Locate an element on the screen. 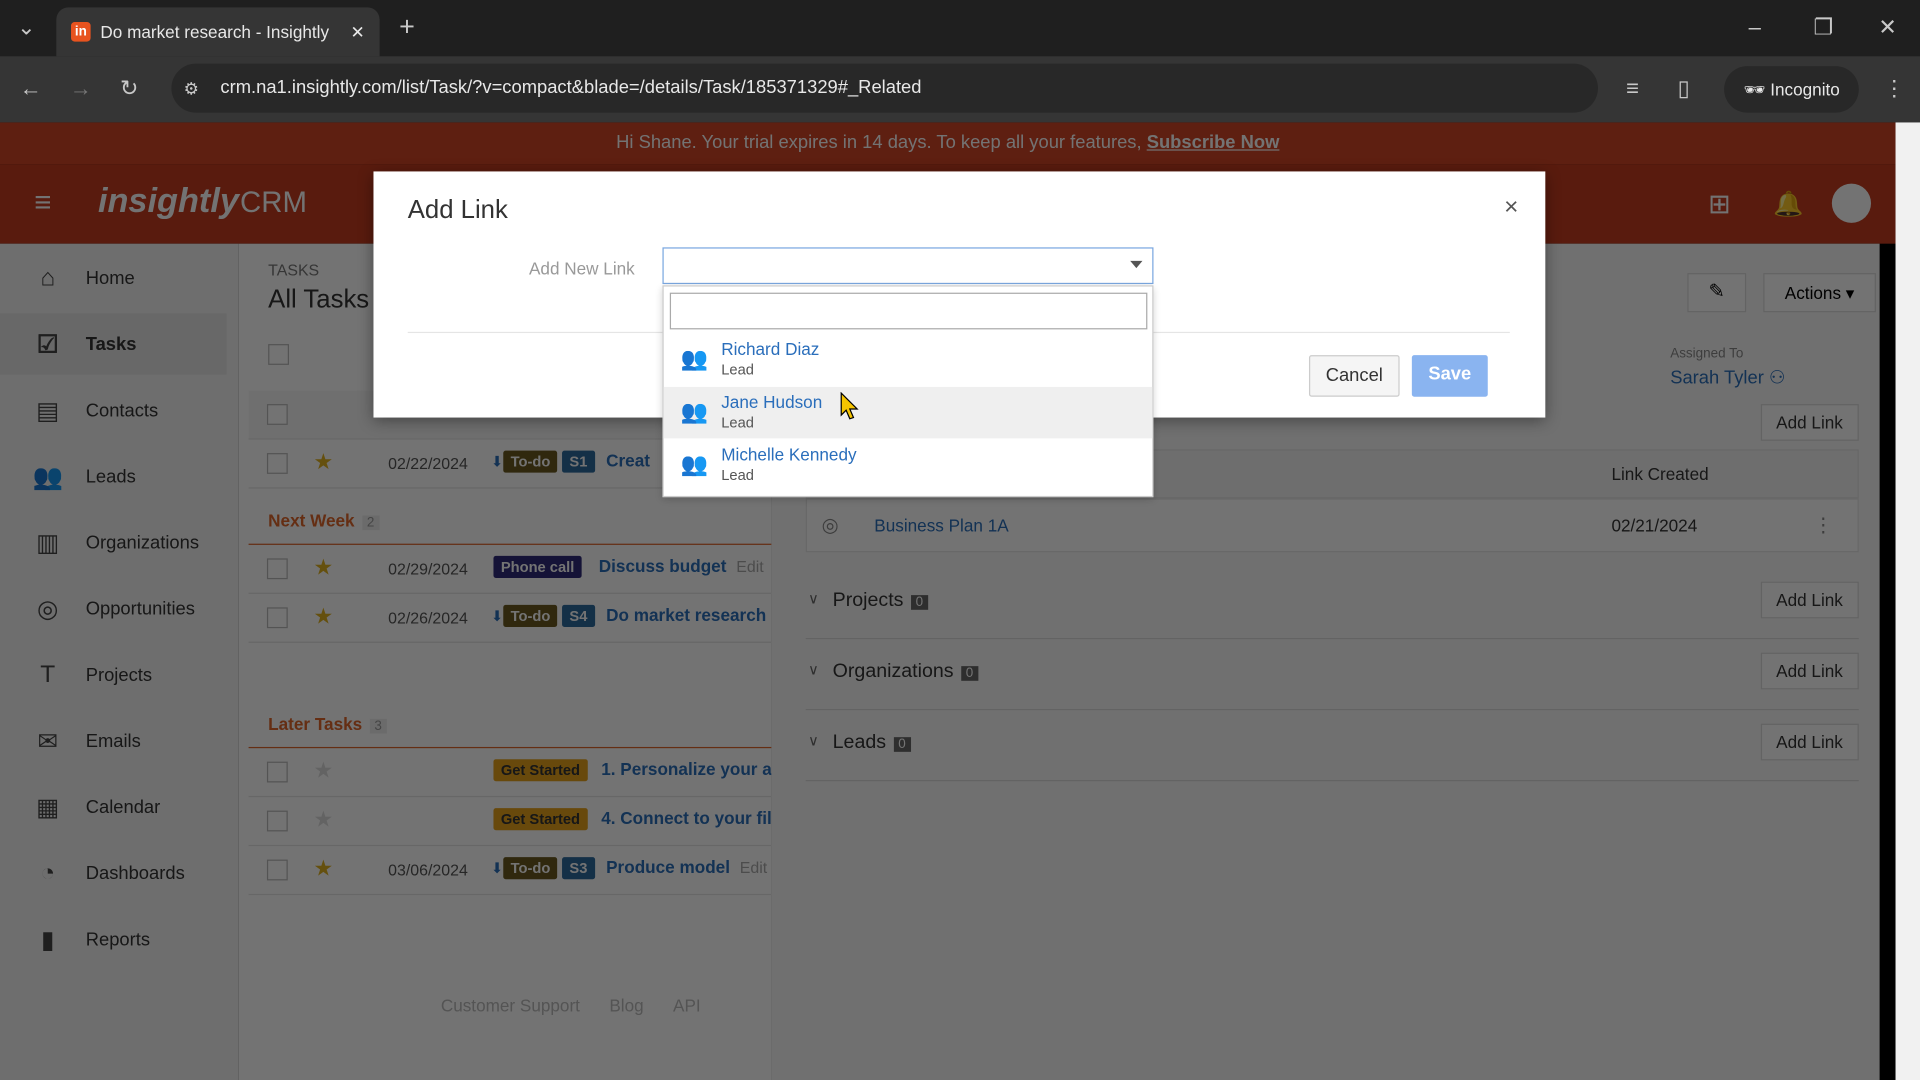 The width and height of the screenshot is (1920, 1080). section-title: Projects 0 is located at coordinates (881, 601).